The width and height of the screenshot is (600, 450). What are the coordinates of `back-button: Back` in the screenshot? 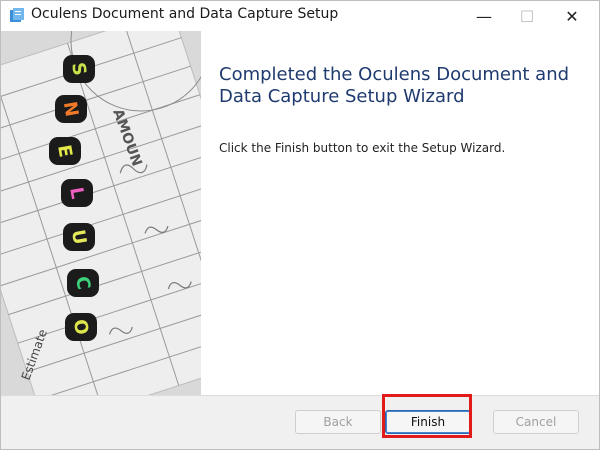 It's located at (338, 422).